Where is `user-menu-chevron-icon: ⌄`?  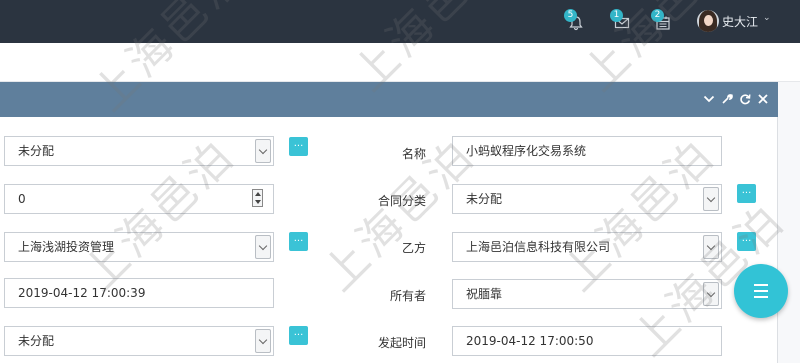
user-menu-chevron-icon: ⌄ is located at coordinates (767, 18).